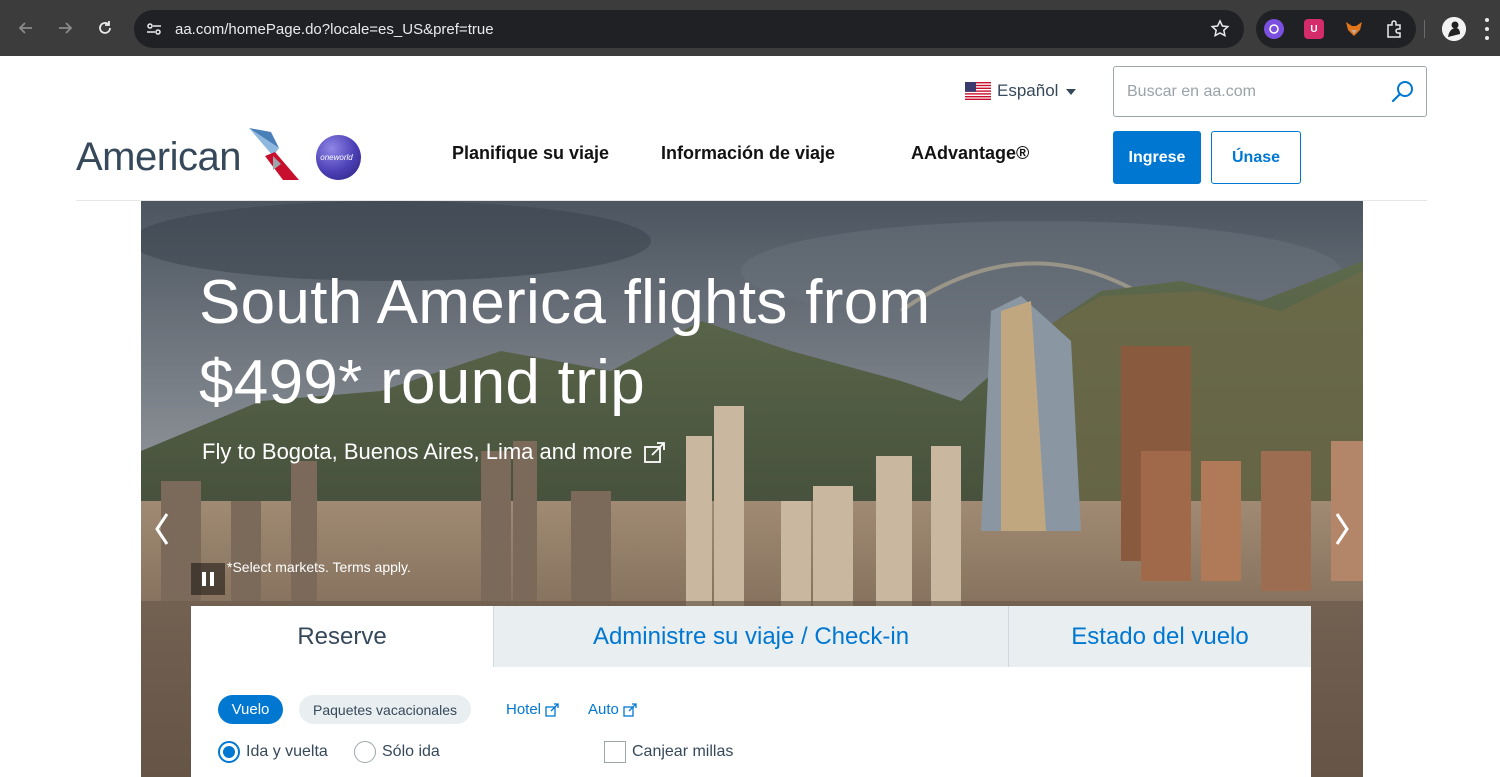 The height and width of the screenshot is (777, 1500). Describe the element at coordinates (748, 153) in the screenshot. I see `nav-travel-info: Información de viaje` at that location.